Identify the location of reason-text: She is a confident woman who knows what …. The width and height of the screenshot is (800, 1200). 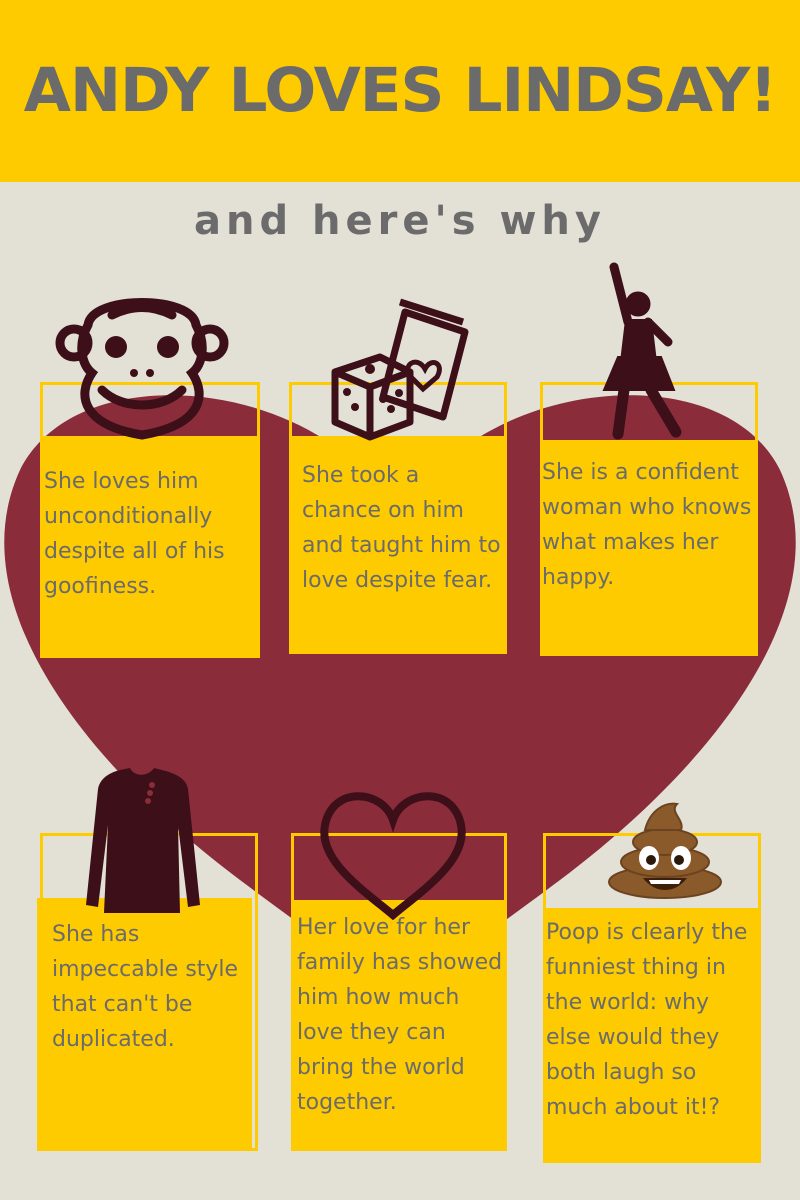
(647, 525).